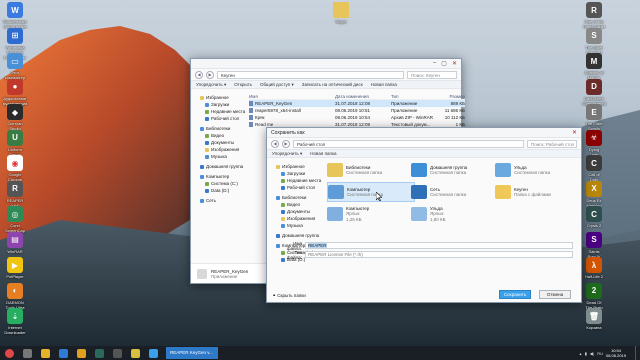 The width and height of the screenshot is (640, 360). Describe the element at coordinates (384, 84) in the screenshot. I see `command-4: Новая папка` at that location.